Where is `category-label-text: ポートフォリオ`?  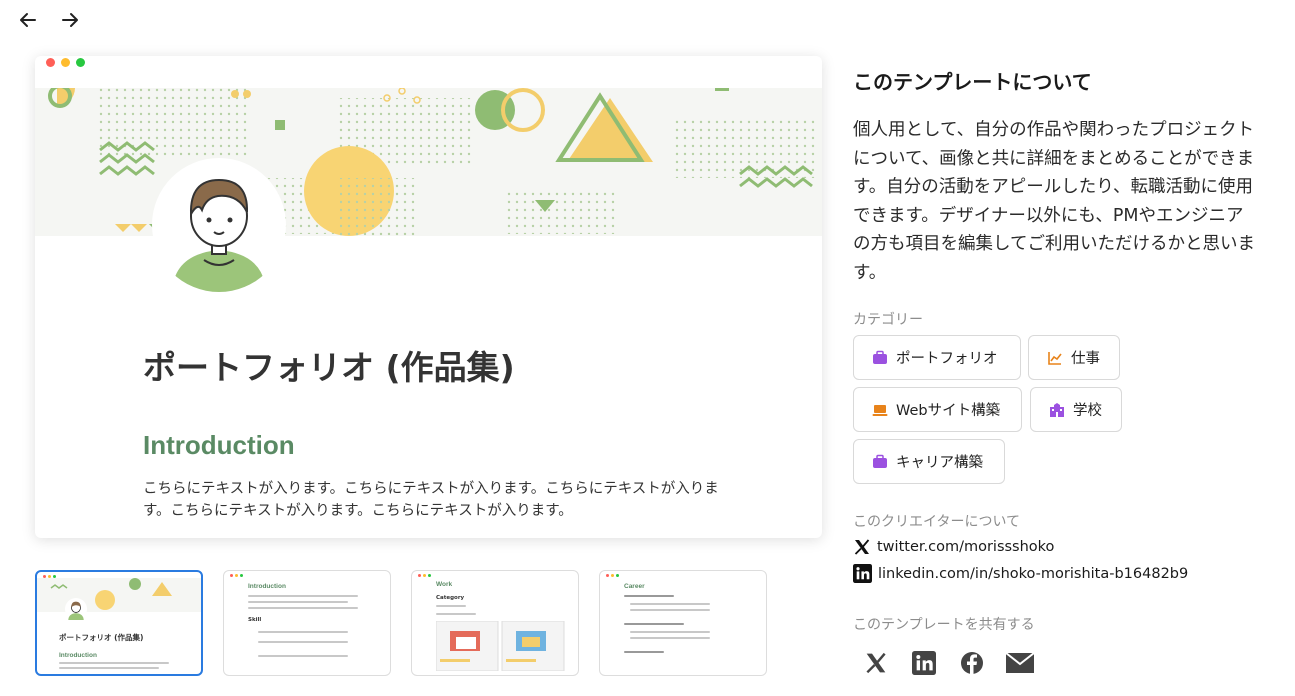 category-label-text: ポートフォリオ is located at coordinates (947, 359).